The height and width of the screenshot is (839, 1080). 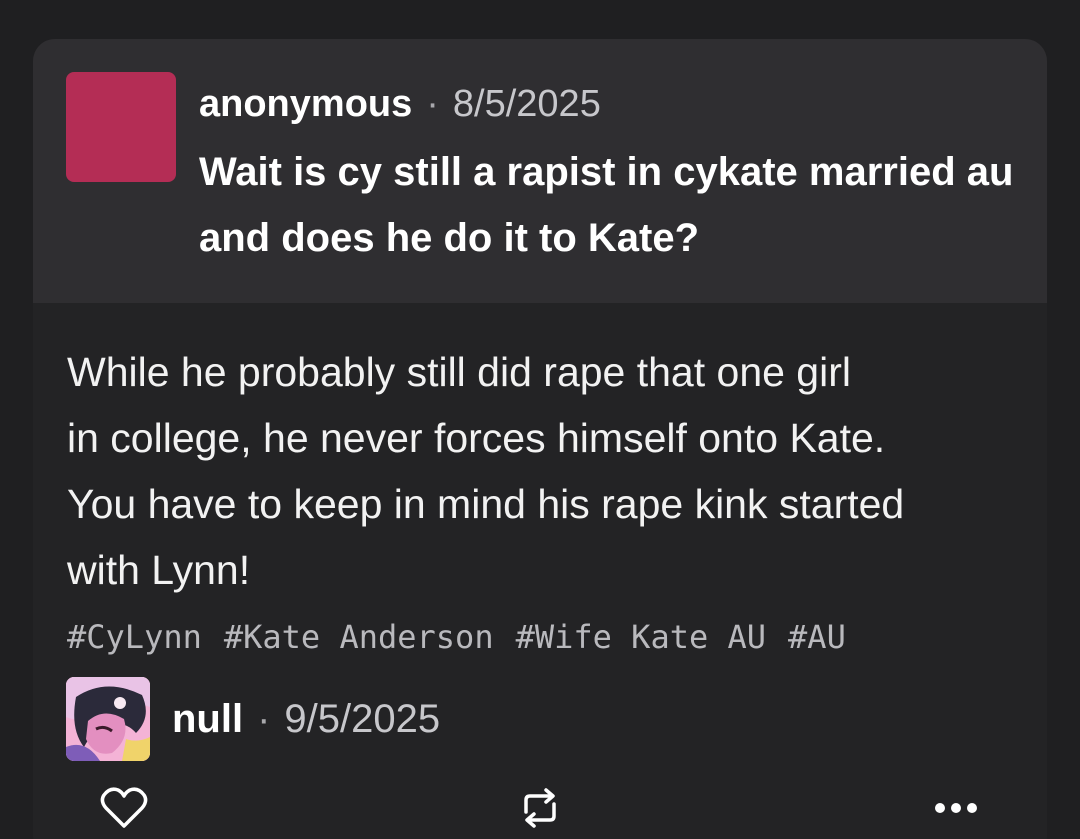 I want to click on ask-header: anonymous · 8/5/2025, so click(x=400, y=104).